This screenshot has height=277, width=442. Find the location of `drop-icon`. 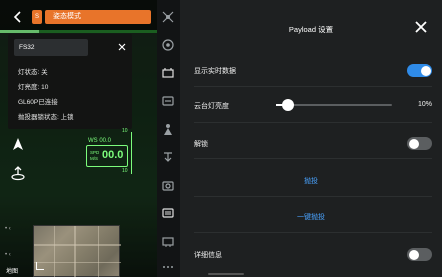

drop-icon is located at coordinates (168, 157).